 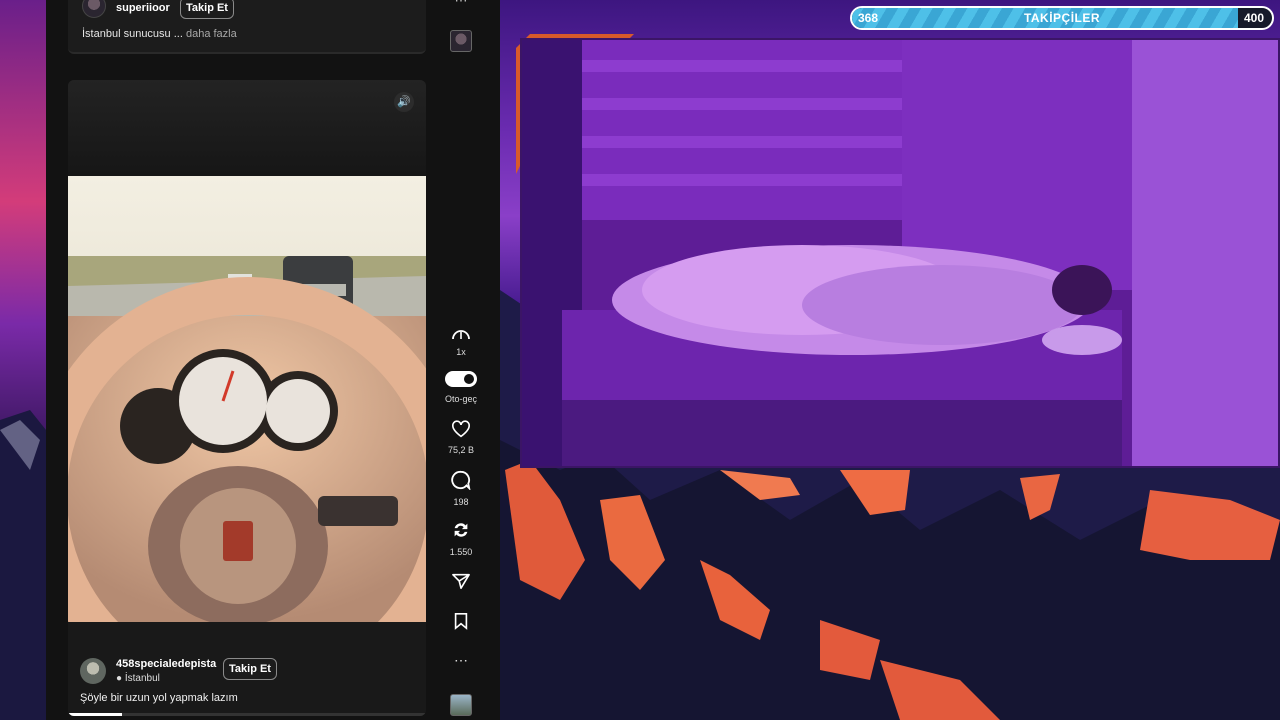 What do you see at coordinates (461, 387) in the screenshot?
I see `autoplay-toggle: Oto-geç` at bounding box center [461, 387].